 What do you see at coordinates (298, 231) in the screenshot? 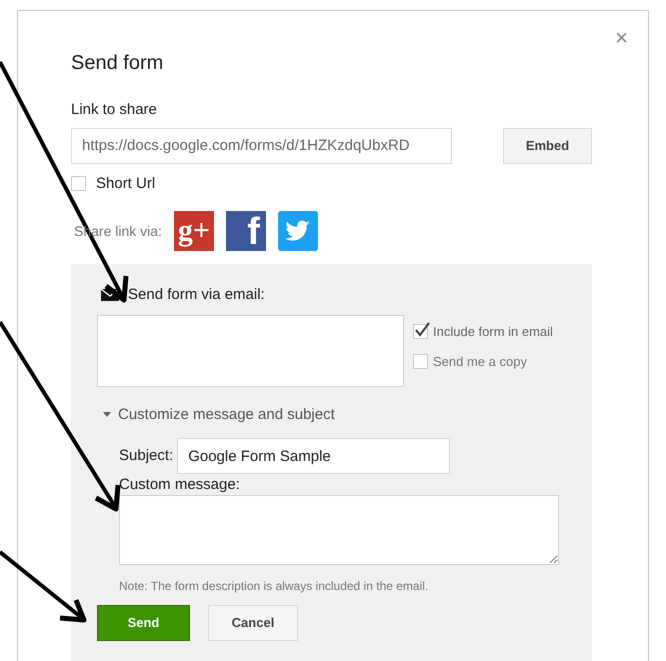
I see `twitter-bird-icon` at bounding box center [298, 231].